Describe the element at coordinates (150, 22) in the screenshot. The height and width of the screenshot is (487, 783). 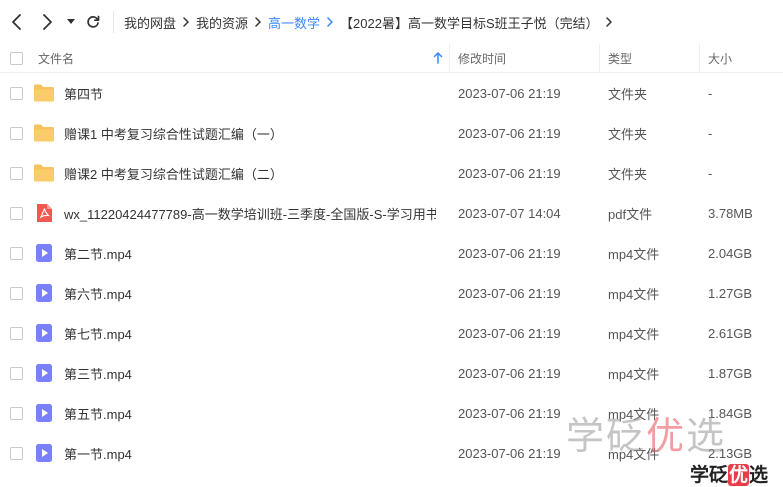
I see `breadcrumb-item-my-drive: 我的网盘` at that location.